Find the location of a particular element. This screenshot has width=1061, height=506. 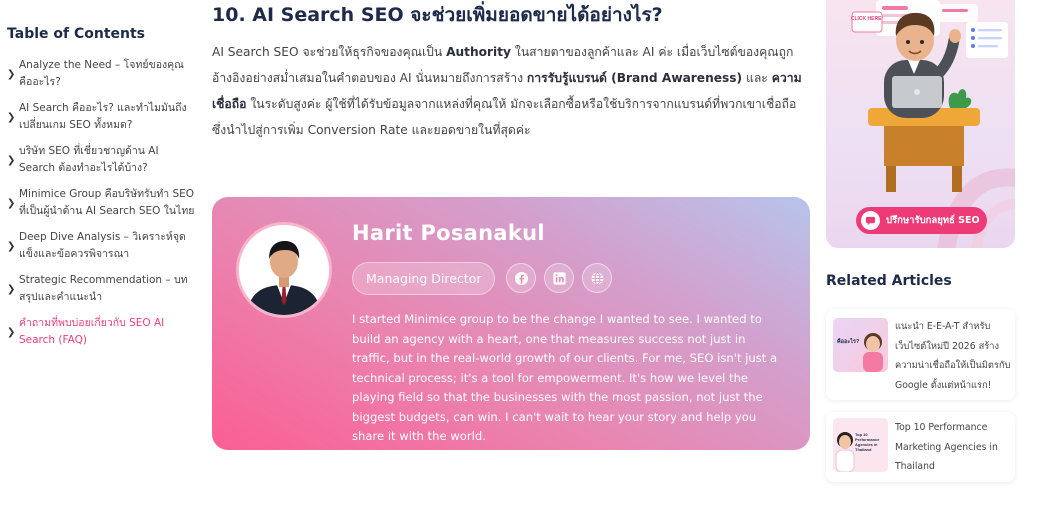

facebook-icon is located at coordinates (521, 278).